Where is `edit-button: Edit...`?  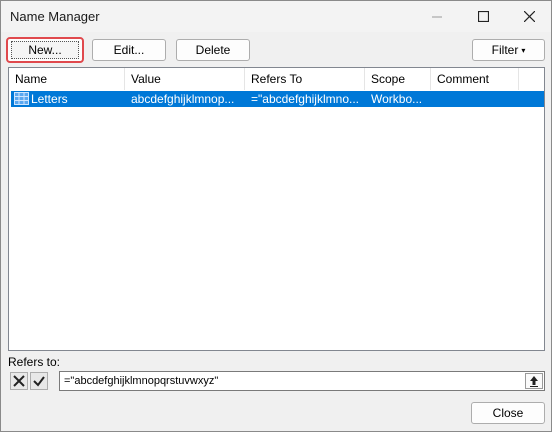 edit-button: Edit... is located at coordinates (129, 50).